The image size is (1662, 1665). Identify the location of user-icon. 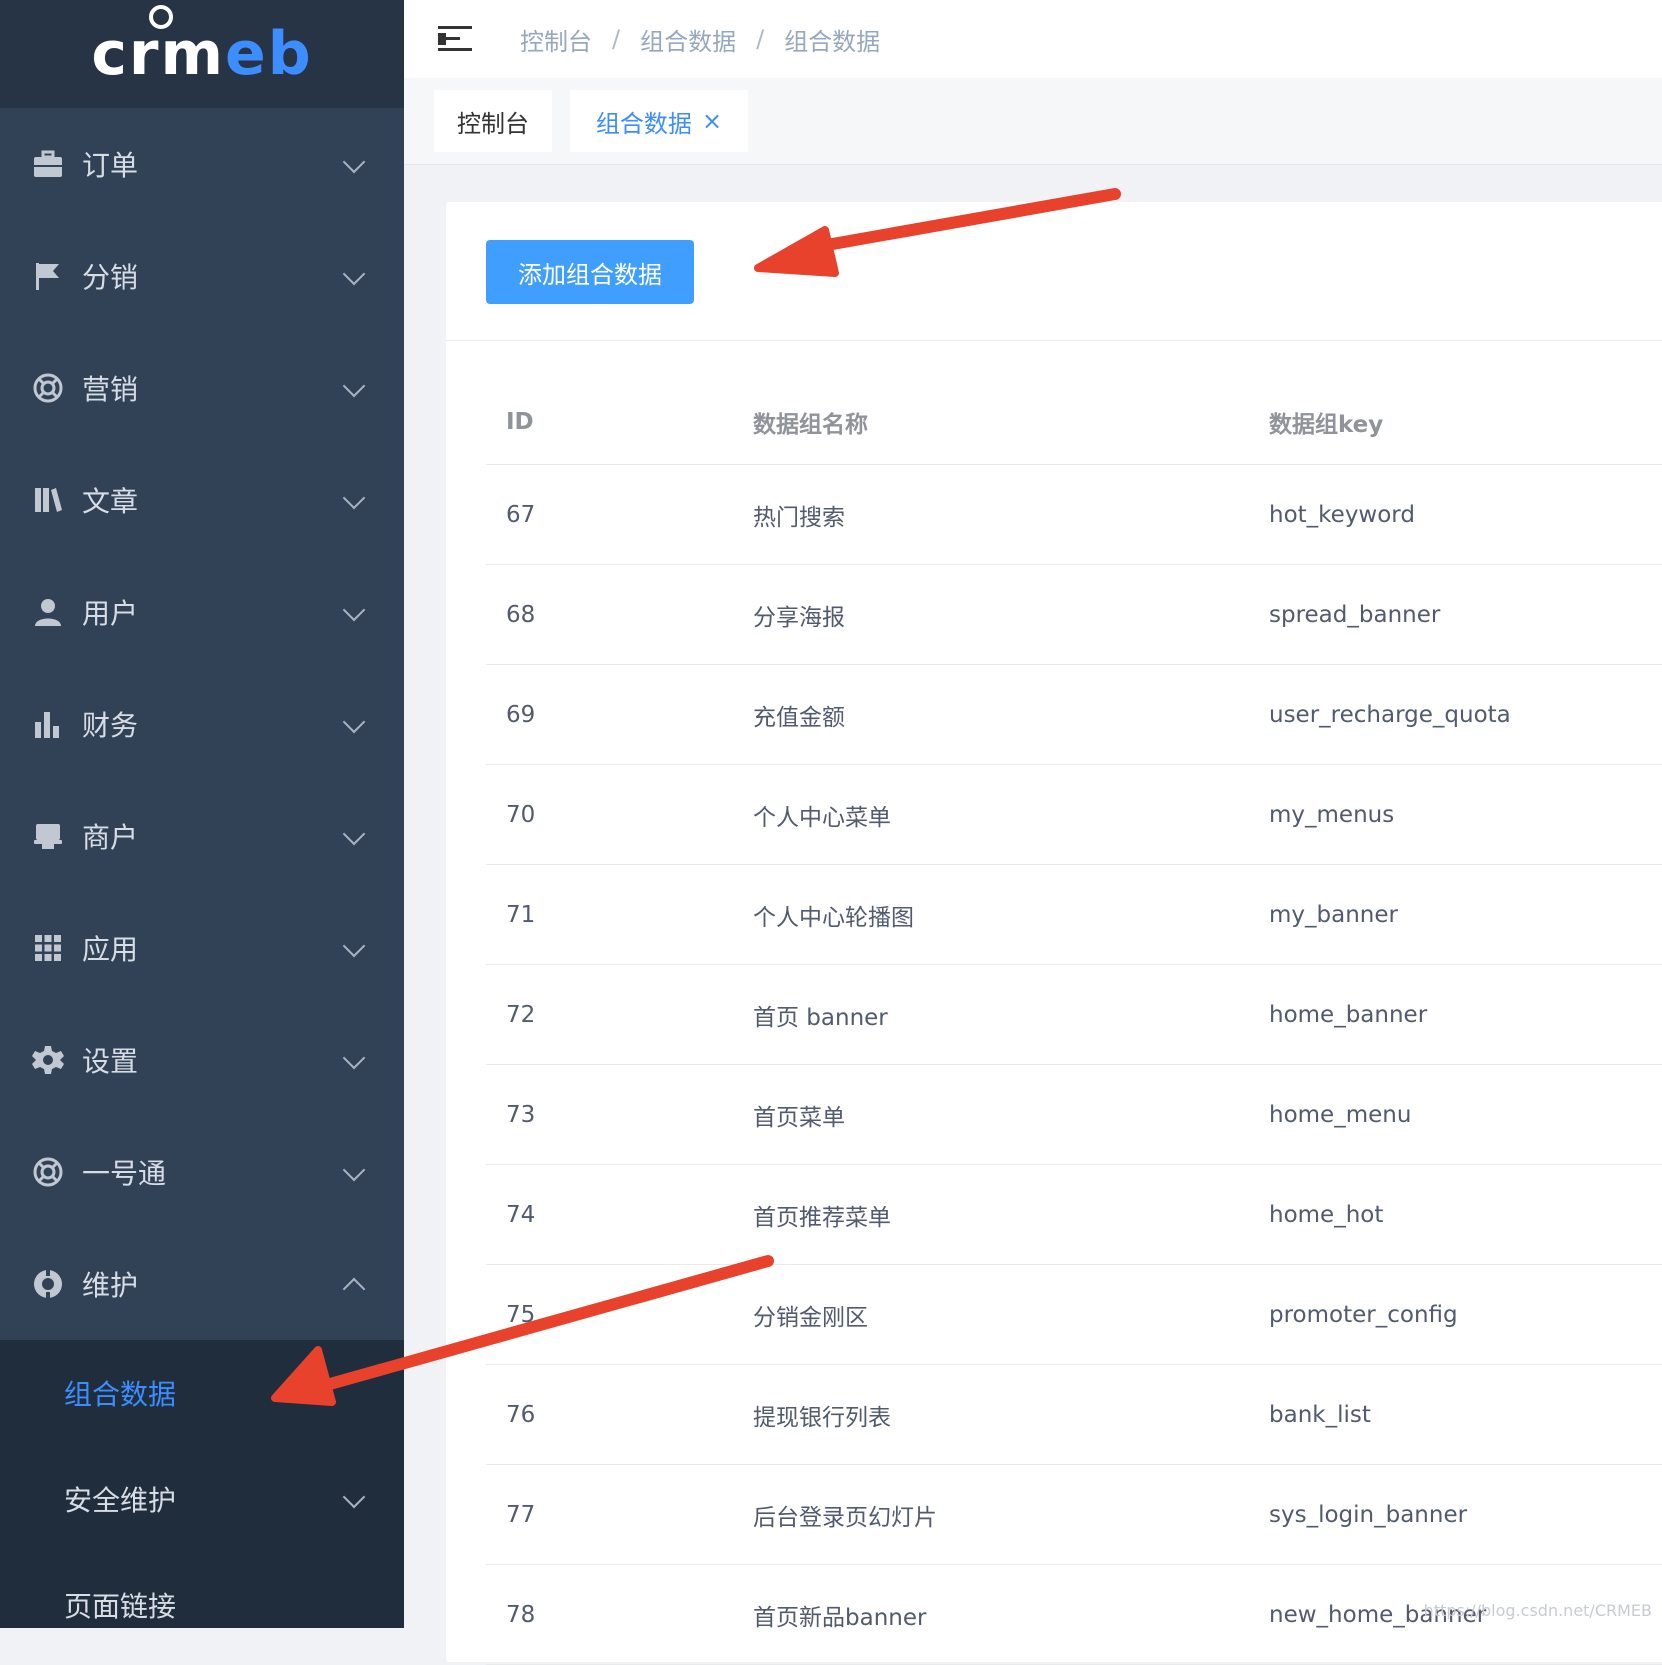
(48, 612).